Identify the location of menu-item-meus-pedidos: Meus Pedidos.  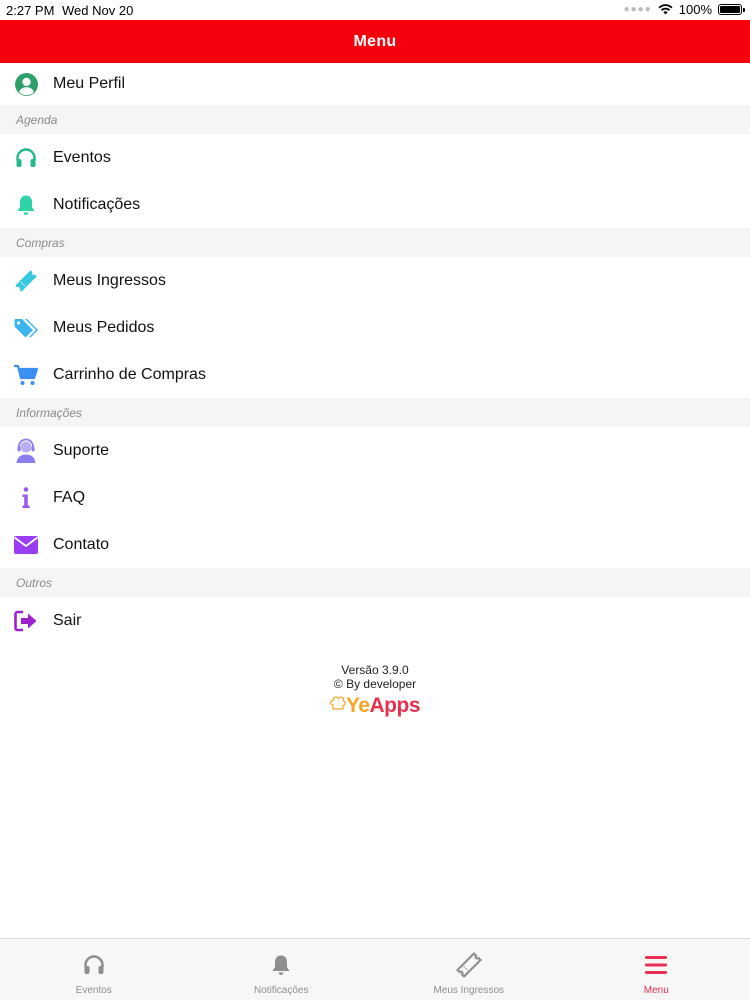
(375, 327).